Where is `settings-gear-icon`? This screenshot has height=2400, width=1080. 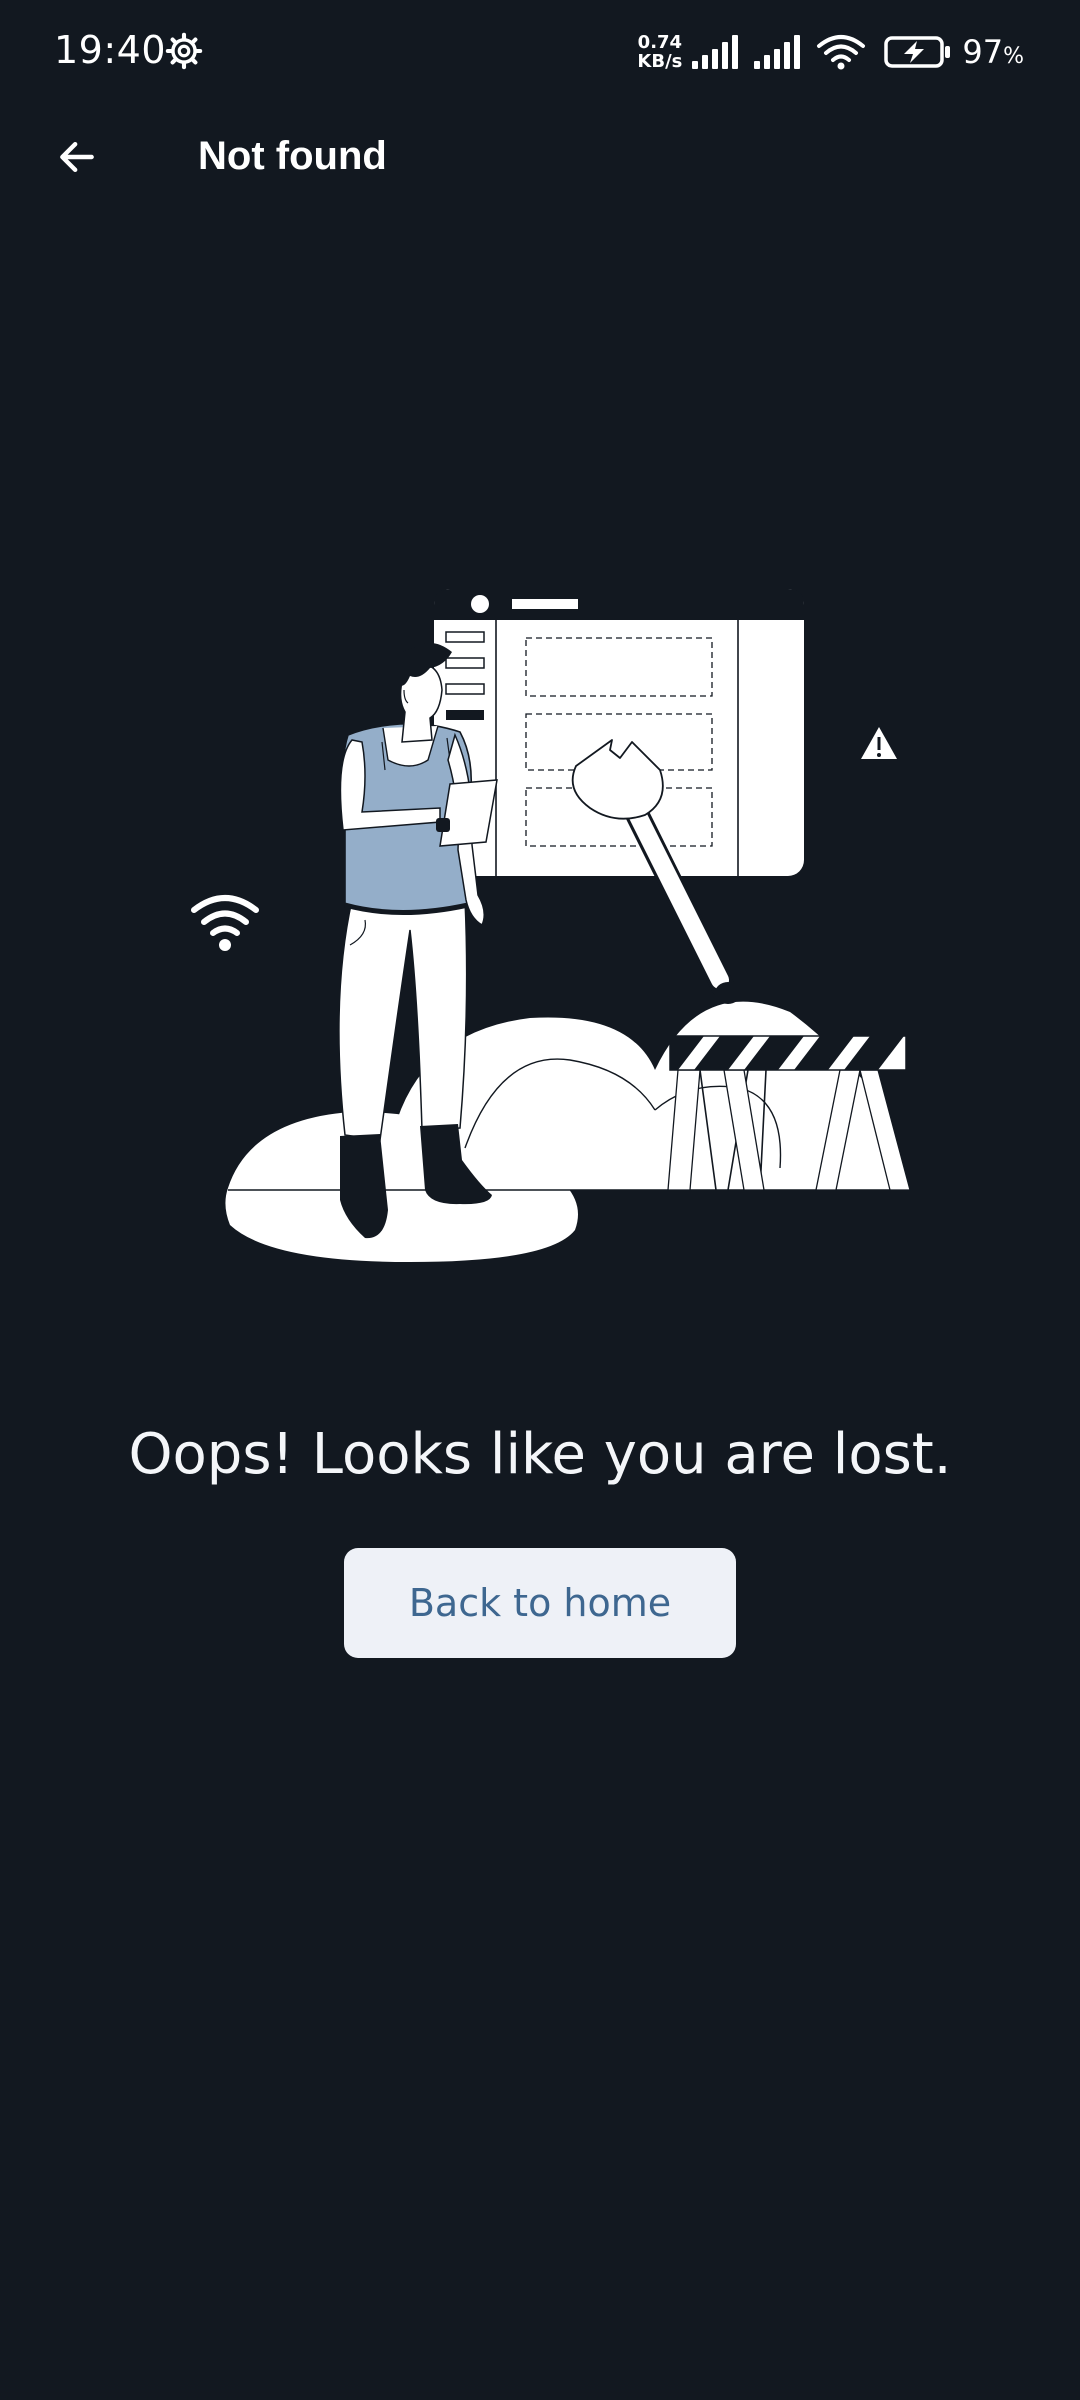 settings-gear-icon is located at coordinates (184, 51).